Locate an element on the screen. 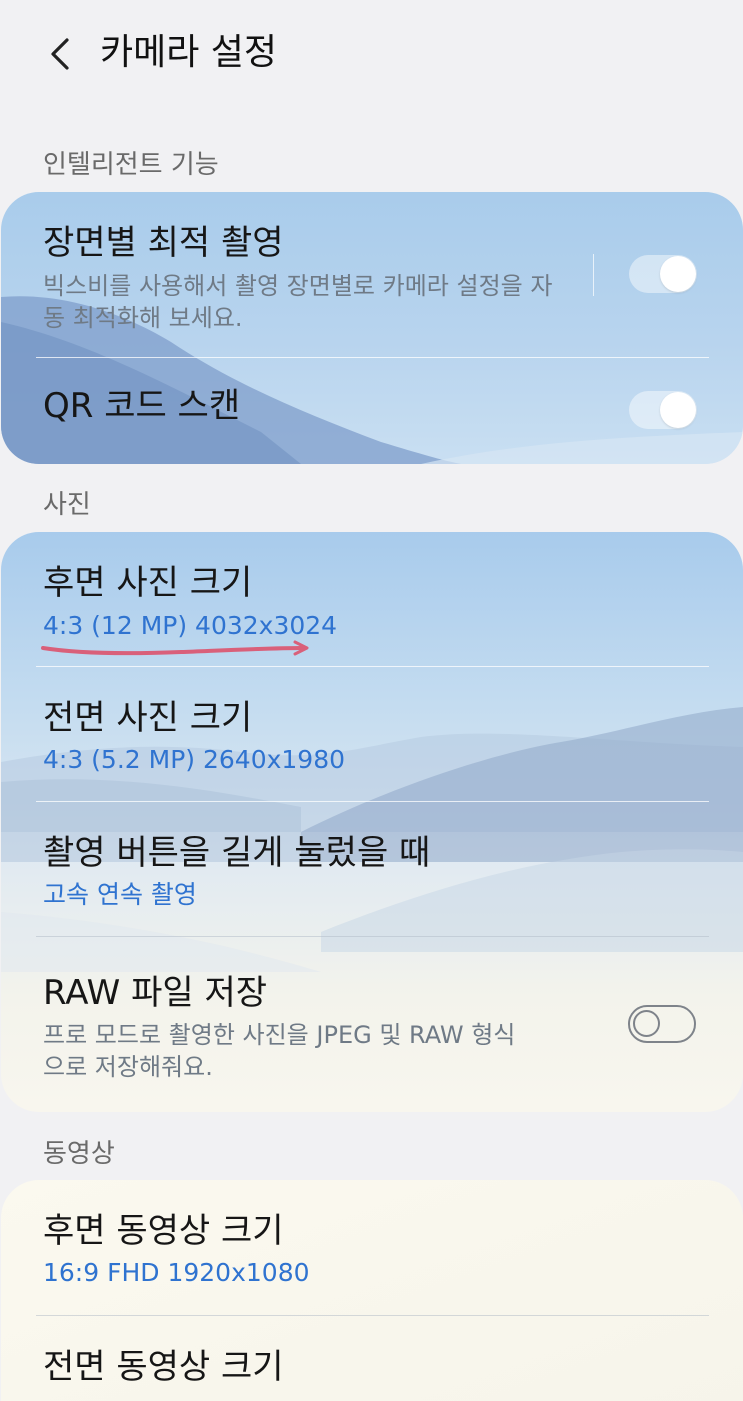 This screenshot has height=1401, width=743. front-video-size-row: 전면 동영상 크기 is located at coordinates (372, 1358).